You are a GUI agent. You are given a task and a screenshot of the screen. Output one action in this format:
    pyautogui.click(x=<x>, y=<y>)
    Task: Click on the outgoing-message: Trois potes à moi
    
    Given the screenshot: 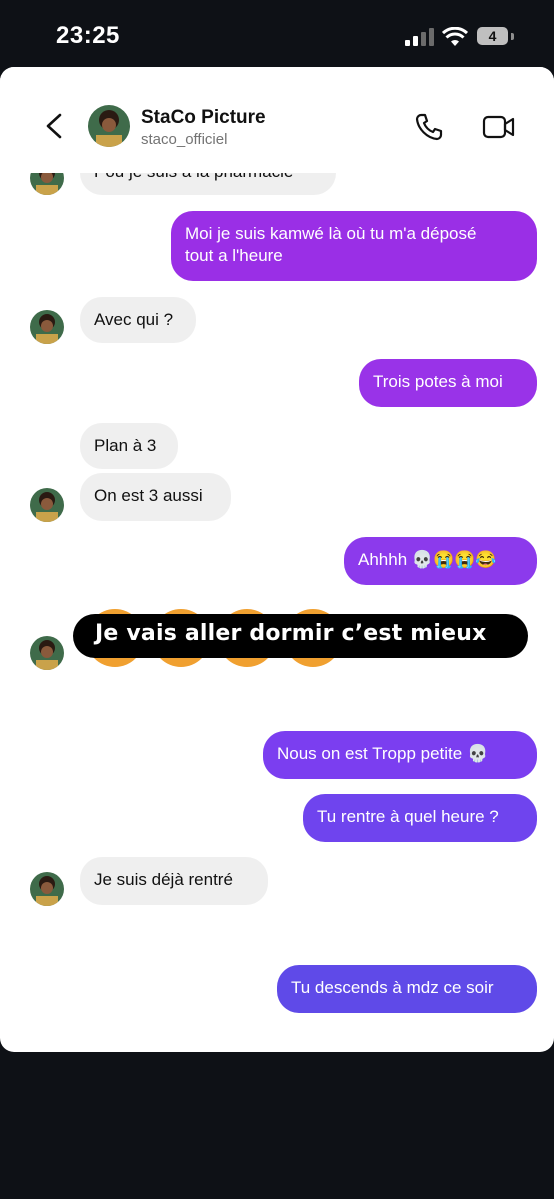 What is the action you would take?
    pyautogui.click(x=448, y=383)
    